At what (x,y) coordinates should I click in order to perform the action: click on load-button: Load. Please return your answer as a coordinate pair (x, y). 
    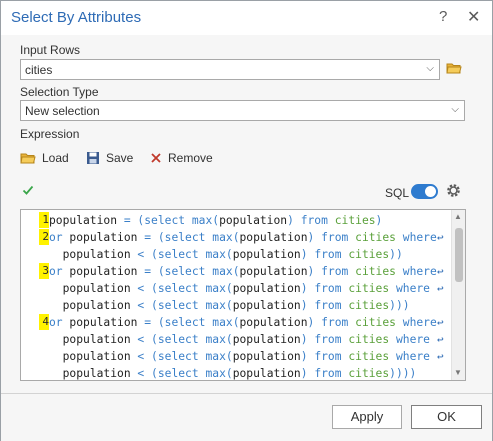
    Looking at the image, I should click on (44, 158).